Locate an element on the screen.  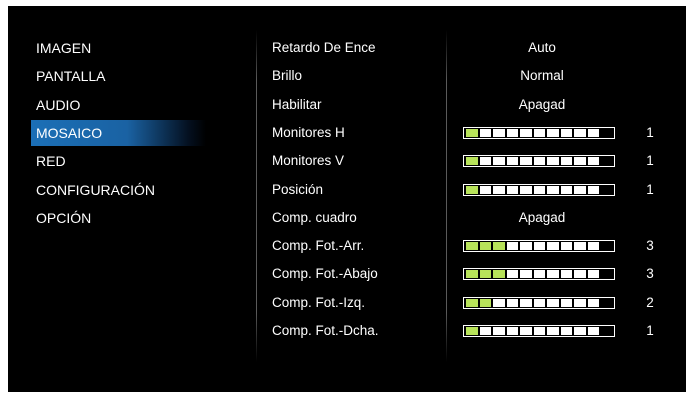
setting-label-comp-fot-arr: Comp. Fot.-Arr. is located at coordinates (357, 246).